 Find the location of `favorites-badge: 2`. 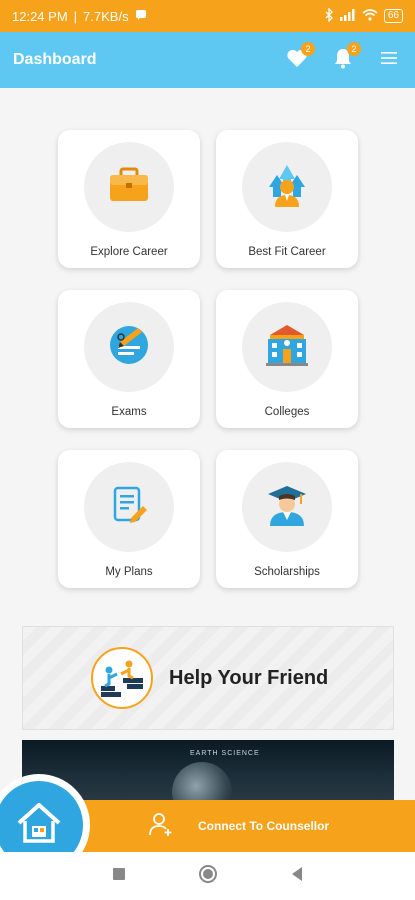

favorites-badge: 2 is located at coordinates (308, 49).